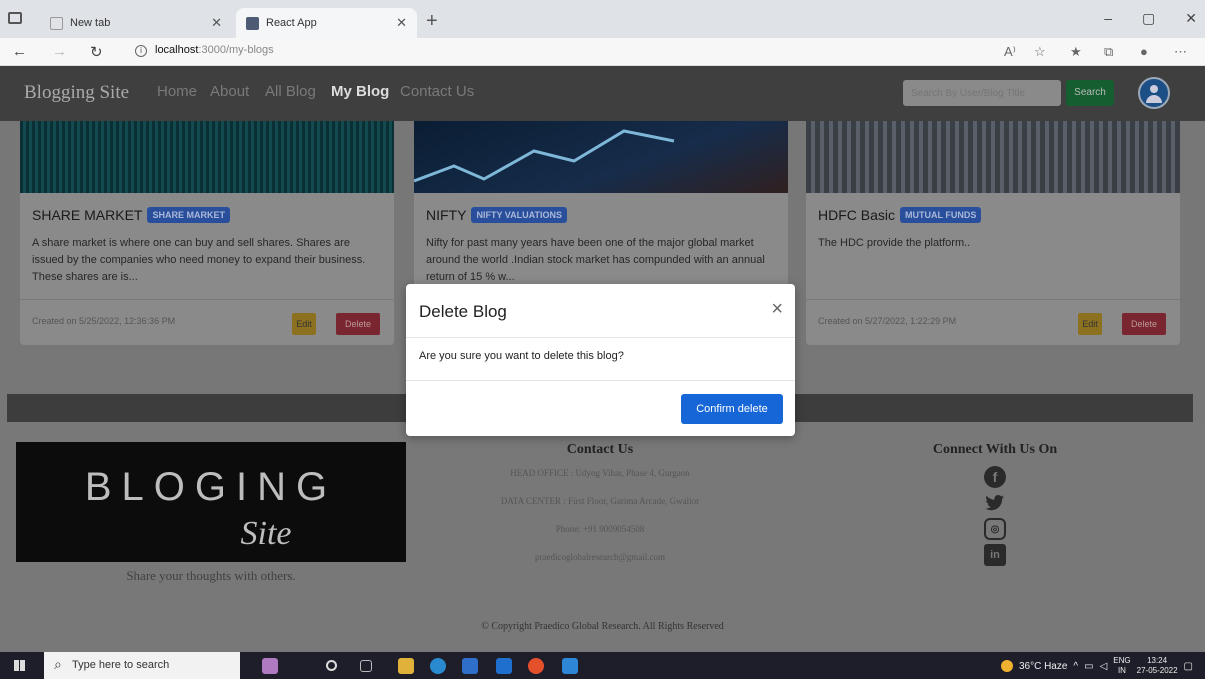 The height and width of the screenshot is (679, 1205). I want to click on email-link: praedicoglobalresearch@gmail.com, so click(600, 557).